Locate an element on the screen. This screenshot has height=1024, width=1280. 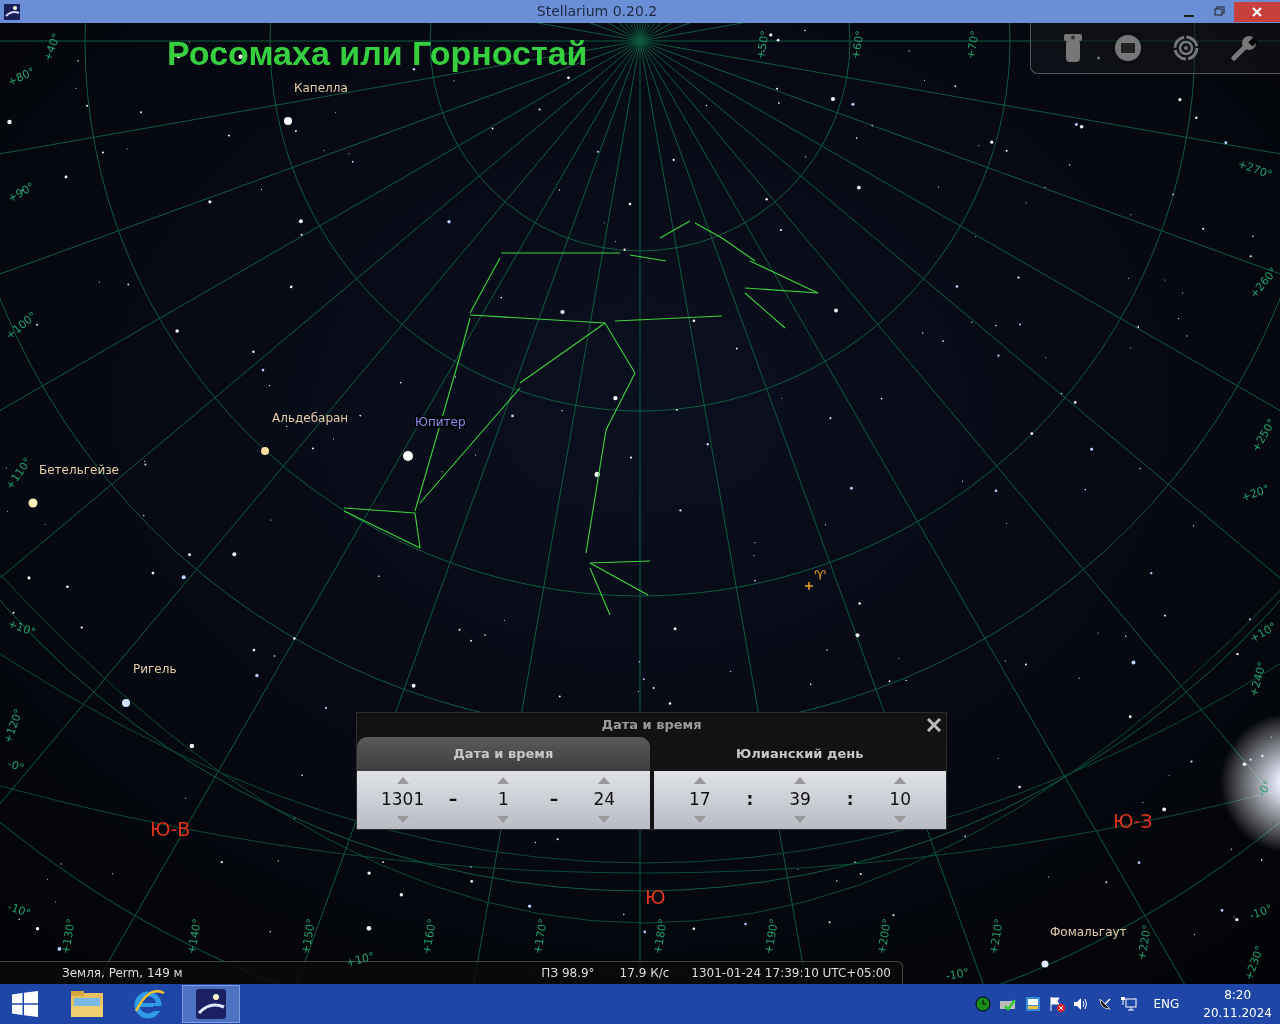
grid-label: +130° is located at coordinates (69, 936).